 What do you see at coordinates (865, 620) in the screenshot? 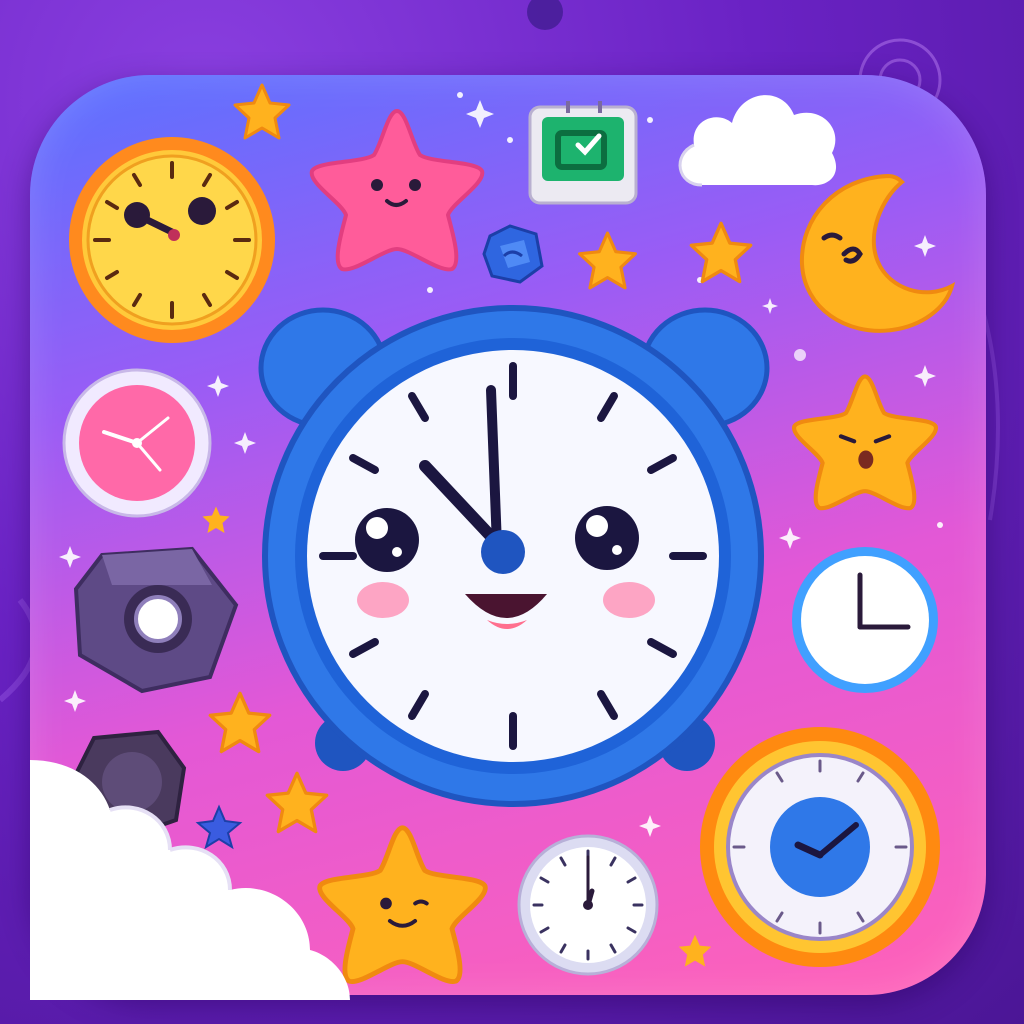
I see `white-clock-icon` at bounding box center [865, 620].